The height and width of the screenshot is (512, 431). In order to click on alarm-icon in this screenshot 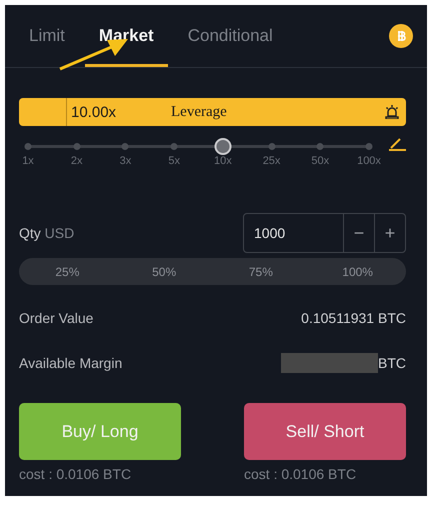, I will do `click(392, 112)`.